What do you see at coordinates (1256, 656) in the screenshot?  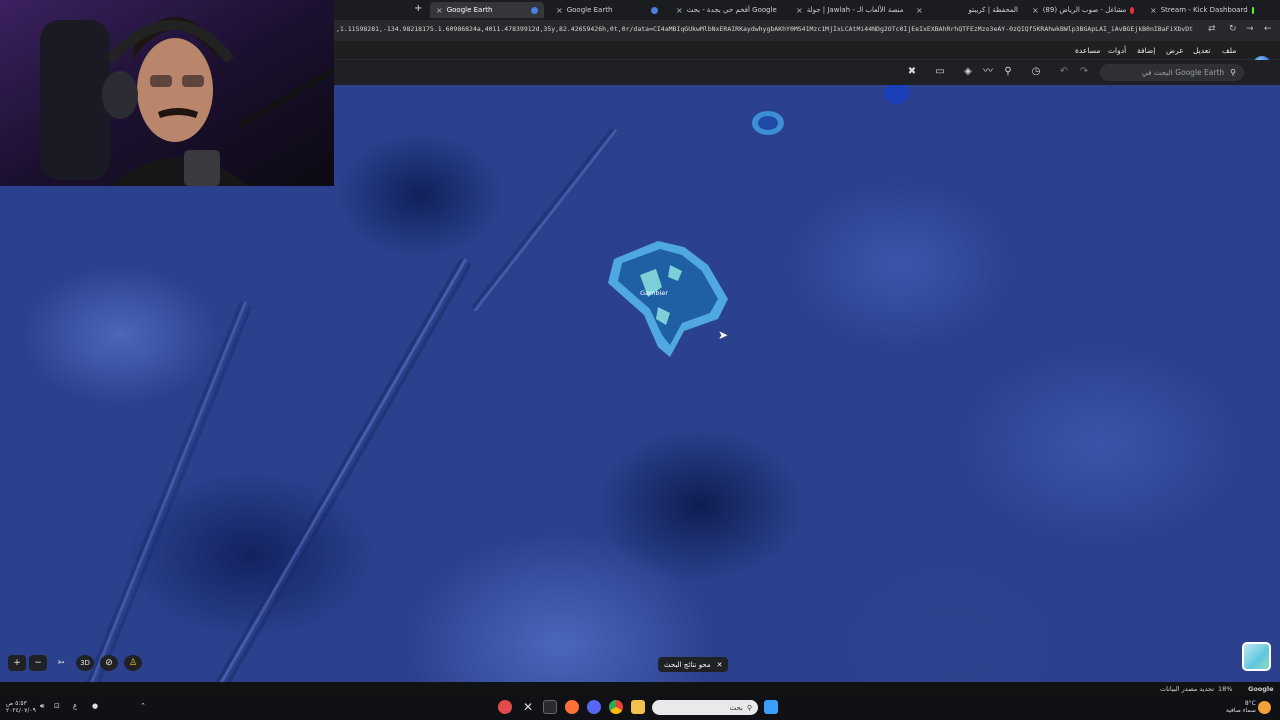 I see `map-style-thumbnail` at bounding box center [1256, 656].